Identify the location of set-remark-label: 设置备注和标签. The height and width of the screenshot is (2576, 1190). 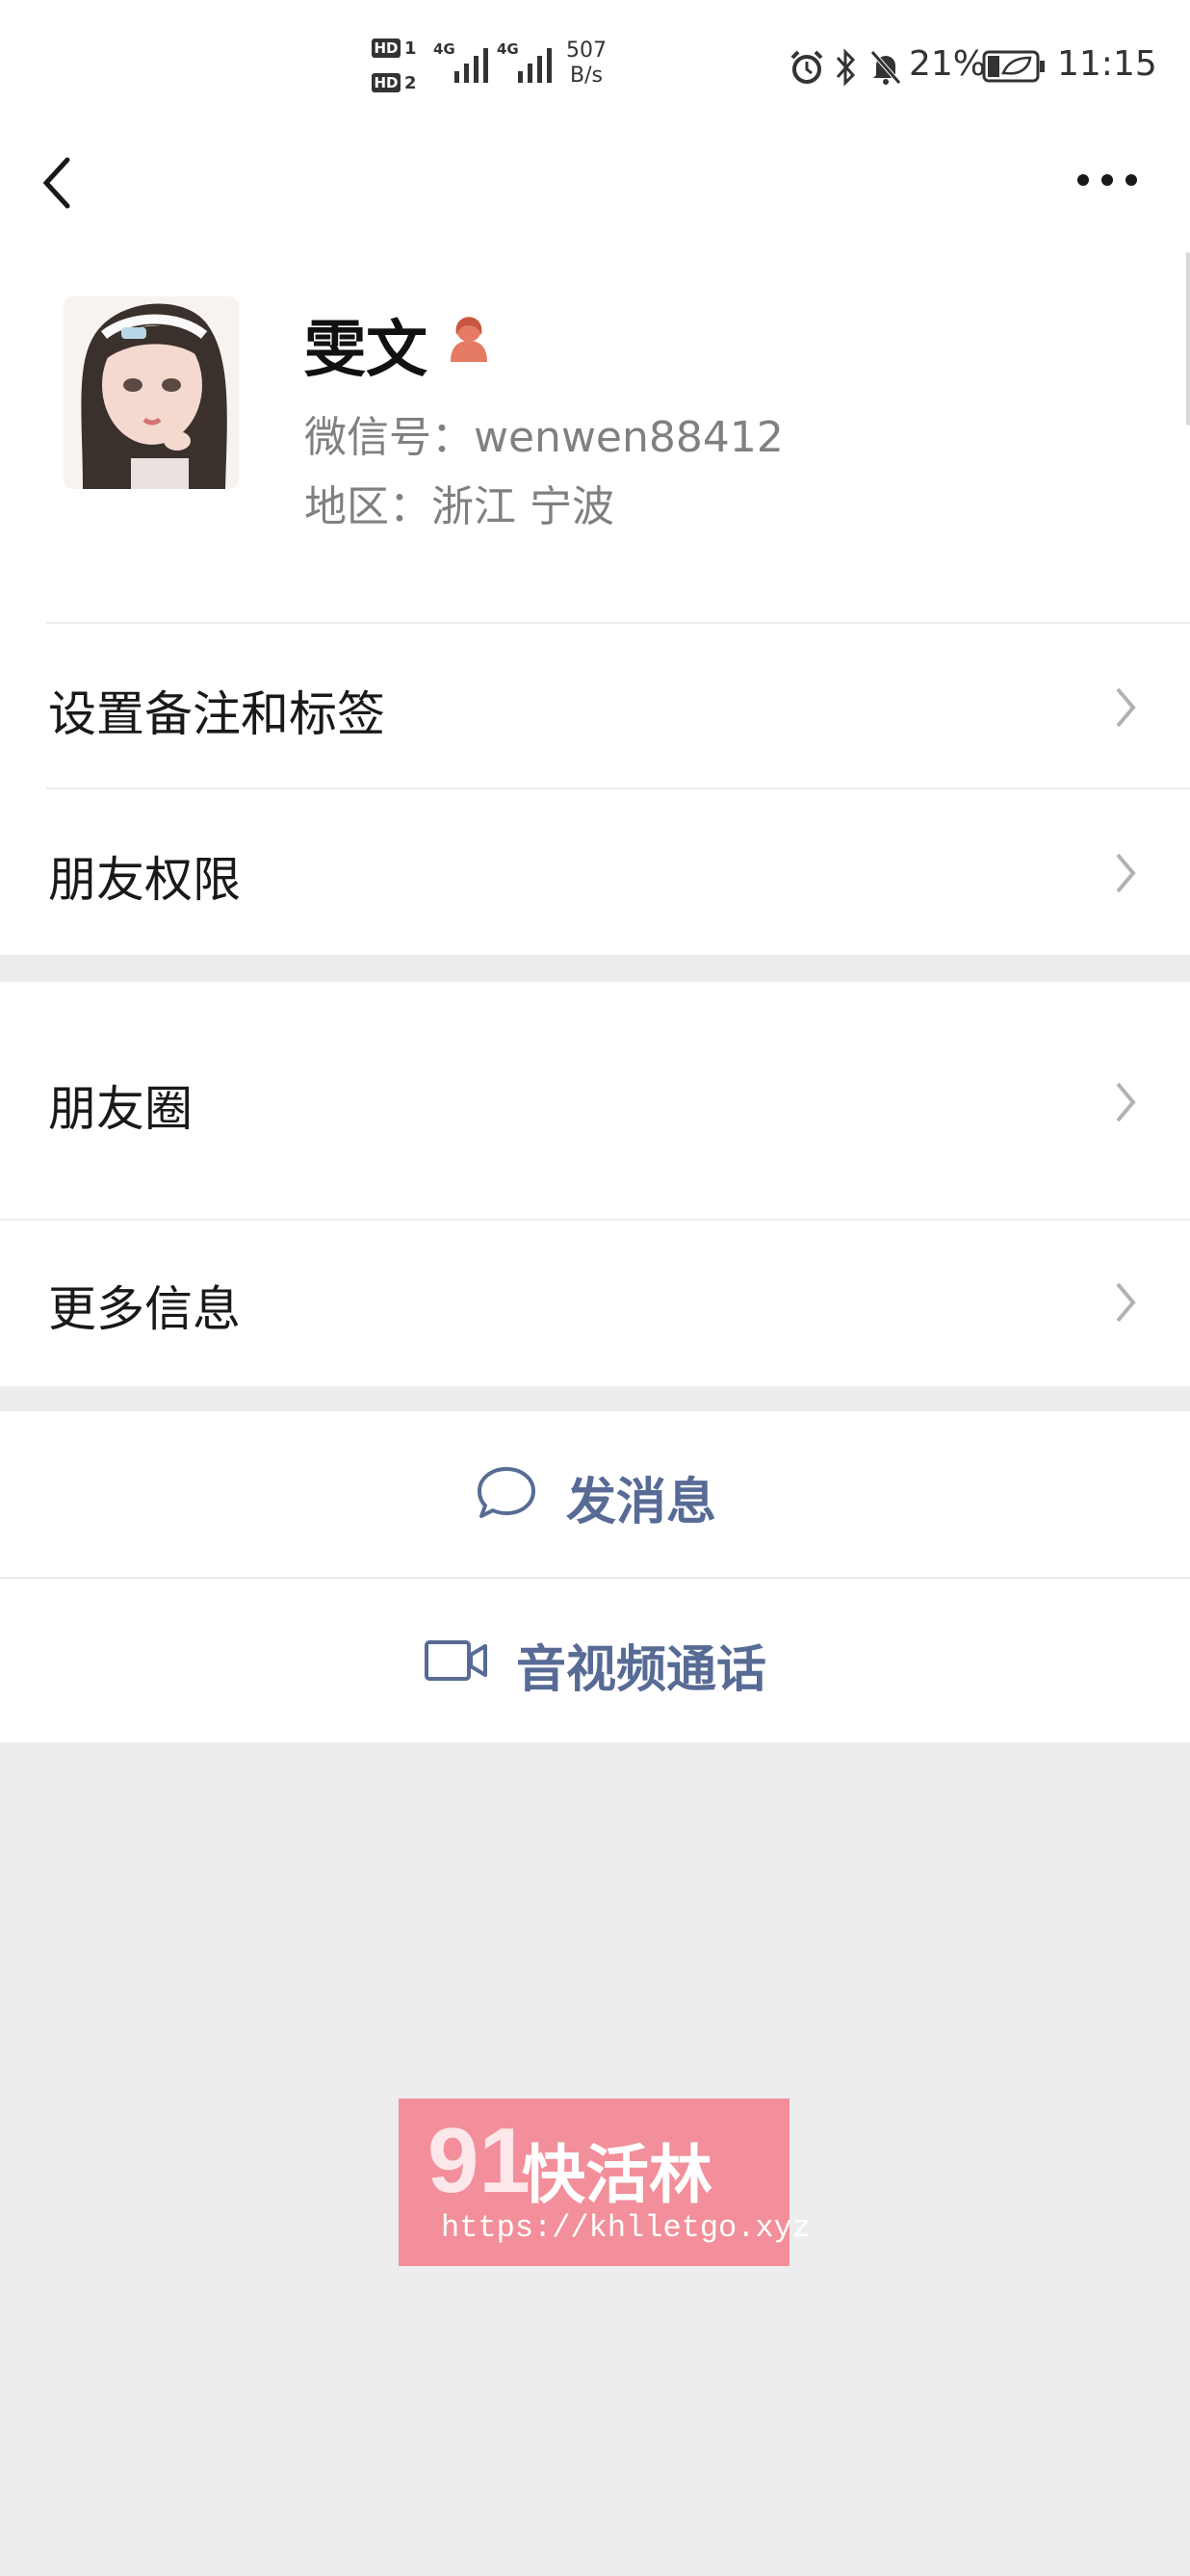
(217, 714).